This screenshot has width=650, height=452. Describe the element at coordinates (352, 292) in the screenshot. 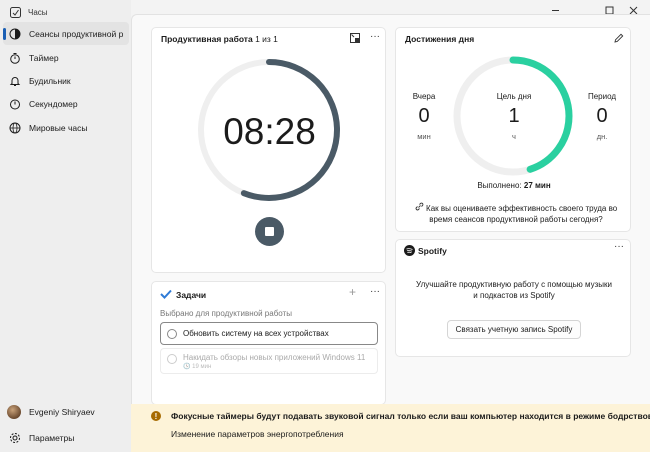

I see `add-task-button: +` at that location.